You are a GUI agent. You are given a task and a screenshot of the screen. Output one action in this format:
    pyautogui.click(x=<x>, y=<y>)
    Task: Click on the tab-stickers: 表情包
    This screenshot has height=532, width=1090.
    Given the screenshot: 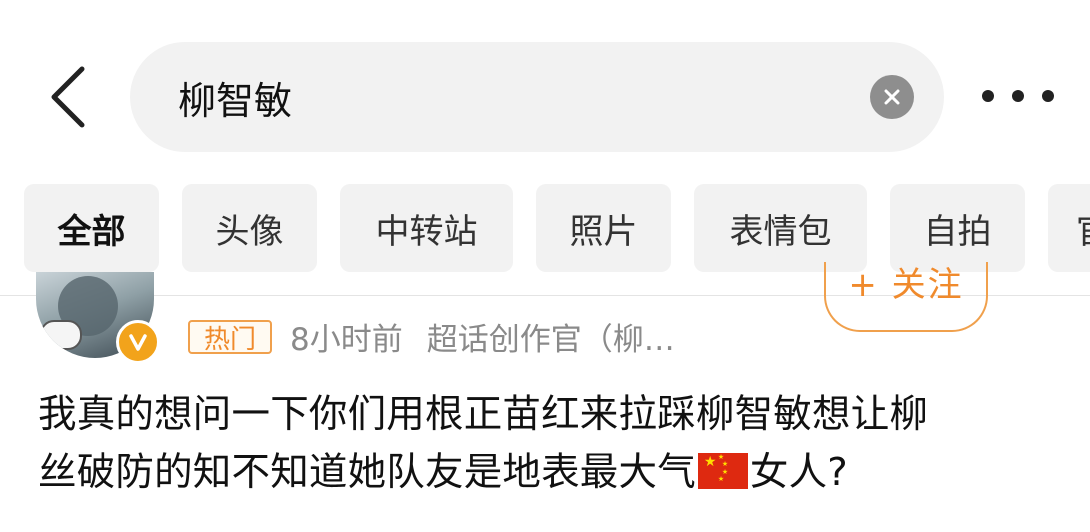 What is the action you would take?
    pyautogui.click(x=780, y=228)
    